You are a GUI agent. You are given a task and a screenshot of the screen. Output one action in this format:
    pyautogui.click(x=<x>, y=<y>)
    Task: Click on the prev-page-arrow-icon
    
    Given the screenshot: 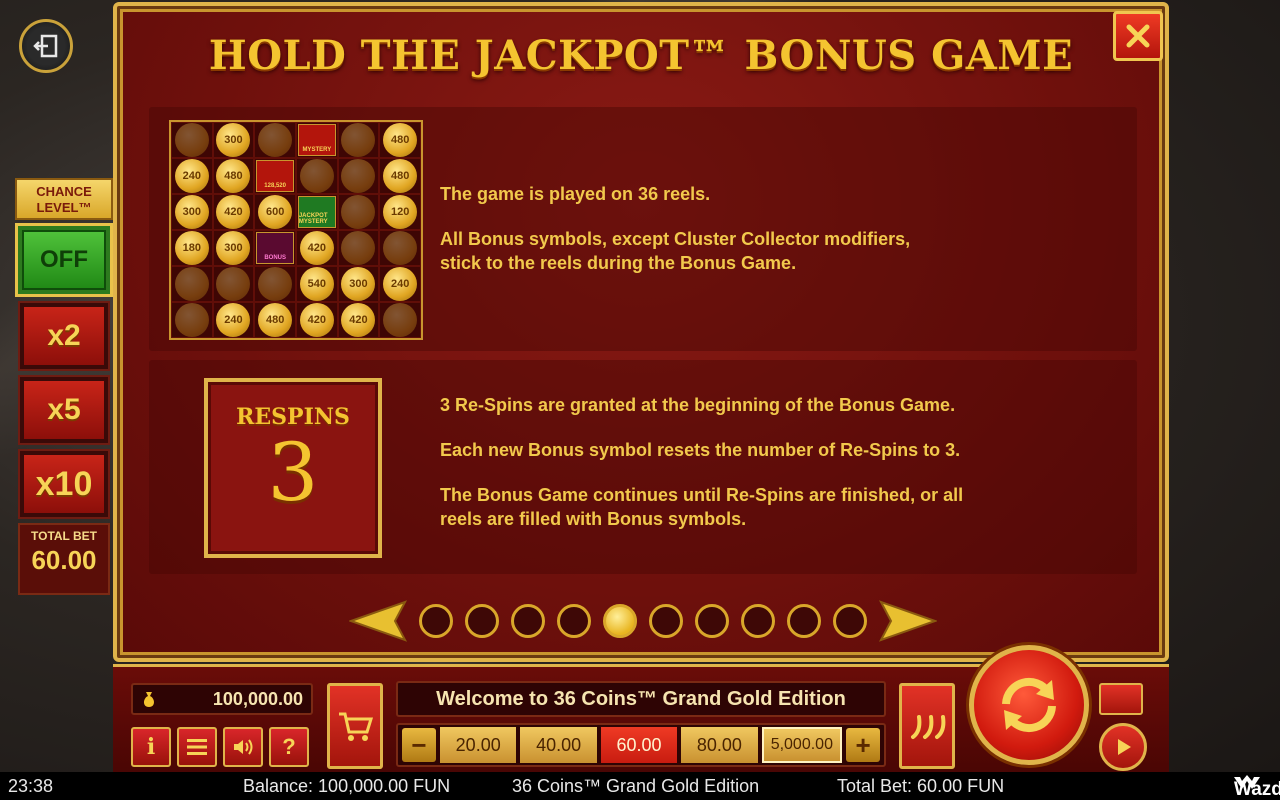 What is the action you would take?
    pyautogui.click(x=378, y=621)
    